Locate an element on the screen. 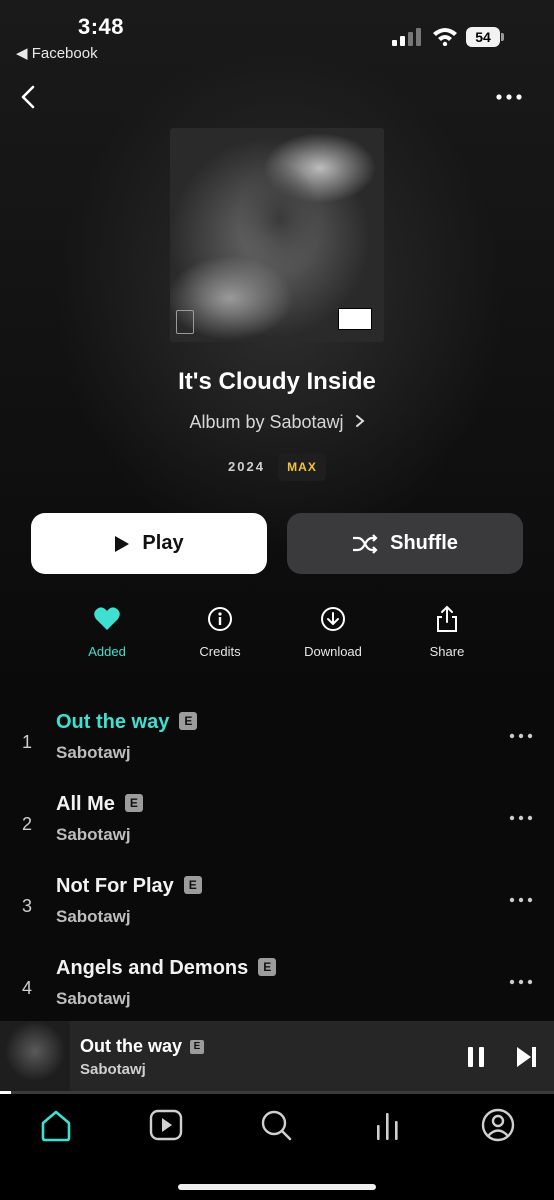  download-label: Download is located at coordinates (333, 651).